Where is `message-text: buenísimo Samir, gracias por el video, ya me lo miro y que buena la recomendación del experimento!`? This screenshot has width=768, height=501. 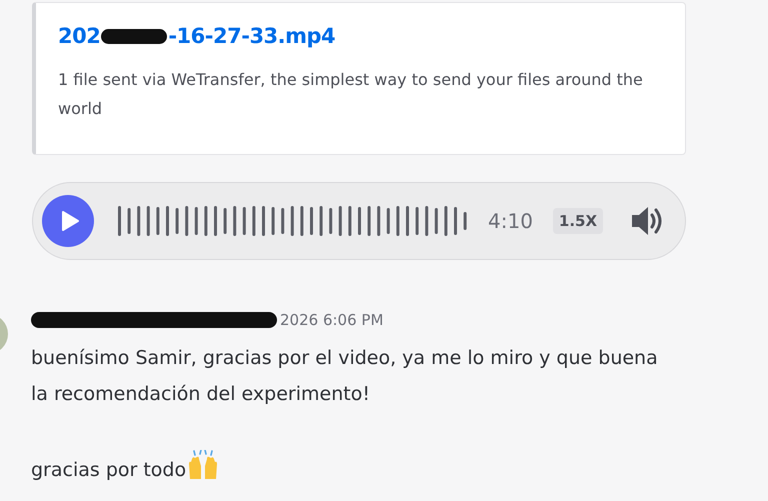
message-text: buenísimo Samir, gracias por el video, ya me lo miro y que buena la recomendación del experimento! is located at coordinates (345, 376).